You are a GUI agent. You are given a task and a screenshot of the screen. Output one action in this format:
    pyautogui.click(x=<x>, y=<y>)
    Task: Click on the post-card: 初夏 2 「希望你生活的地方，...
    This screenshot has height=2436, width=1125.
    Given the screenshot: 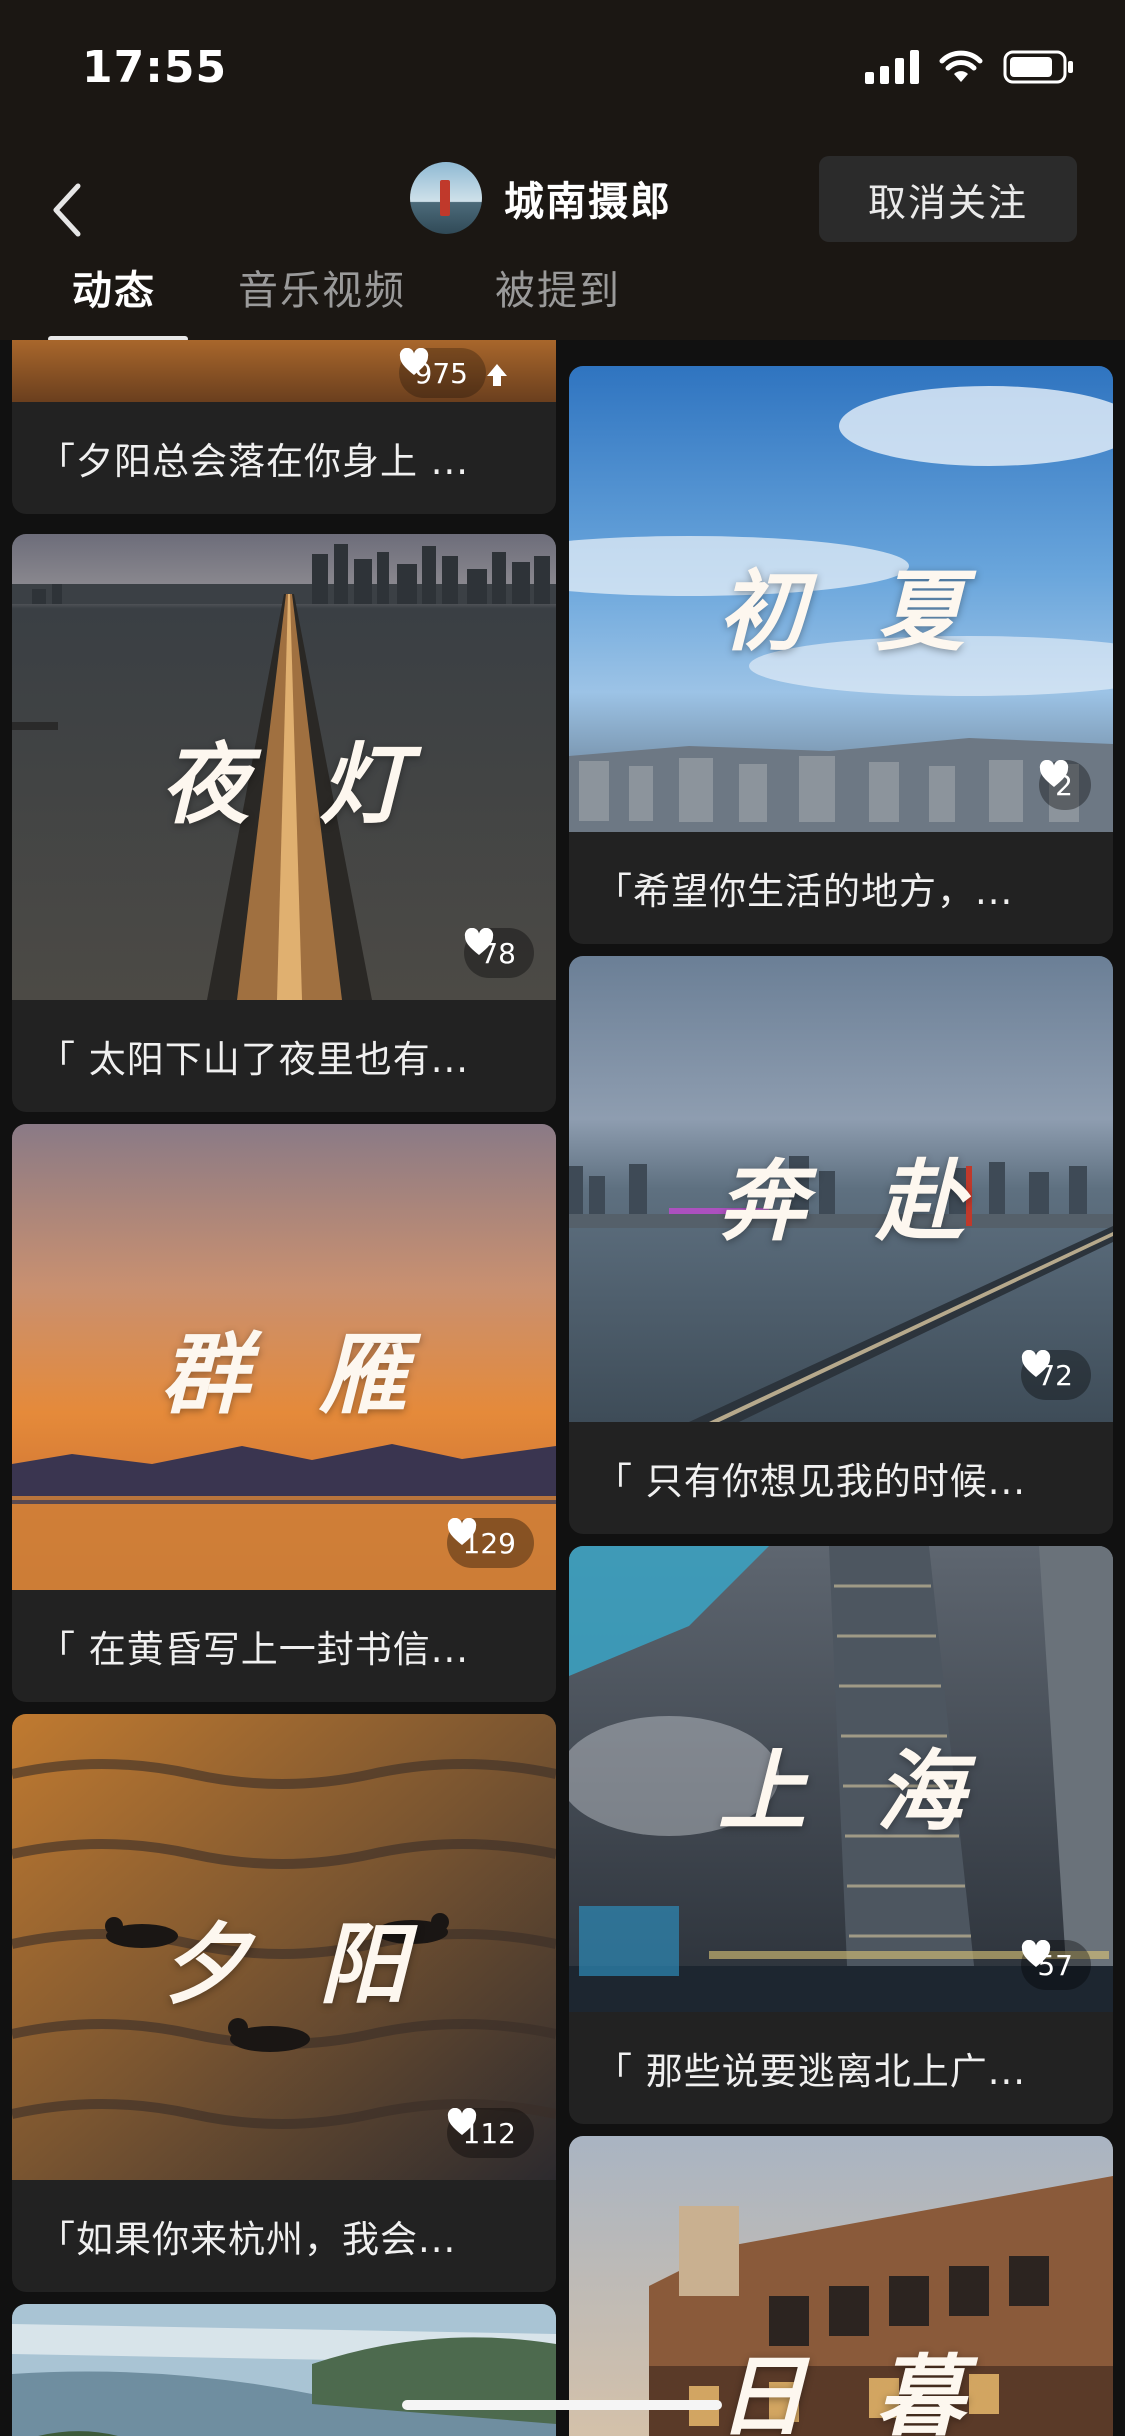 What is the action you would take?
    pyautogui.click(x=841, y=655)
    